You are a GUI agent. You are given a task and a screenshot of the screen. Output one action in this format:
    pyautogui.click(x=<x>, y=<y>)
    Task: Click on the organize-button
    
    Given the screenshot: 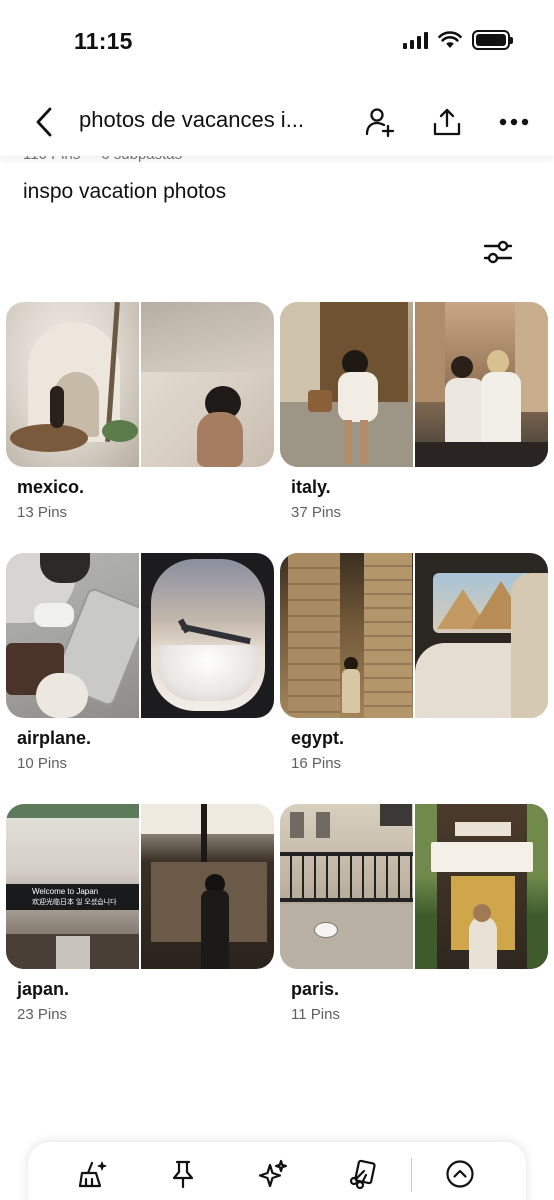 What is the action you would take?
    pyautogui.click(x=93, y=1174)
    